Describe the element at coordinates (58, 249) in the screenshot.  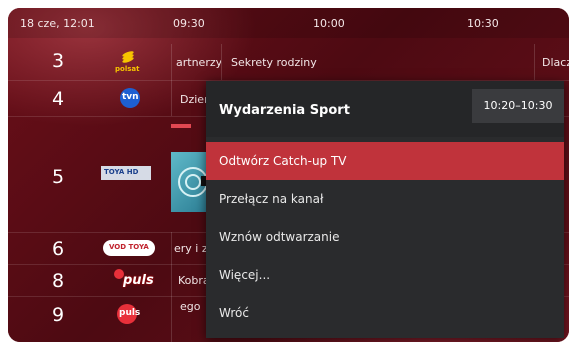
I see `channel-number: 6` at that location.